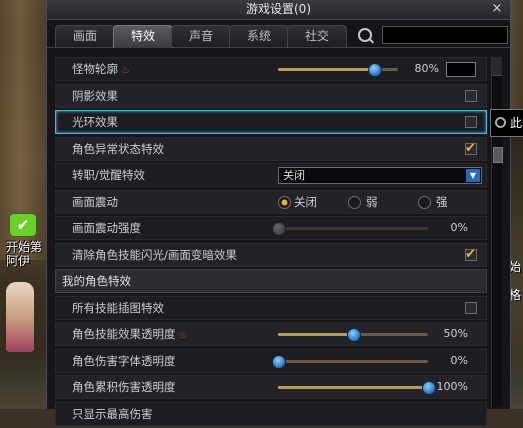 The width and height of the screenshot is (523, 428). Describe the element at coordinates (372, 201) in the screenshot. I see `radio-label: 弱` at that location.